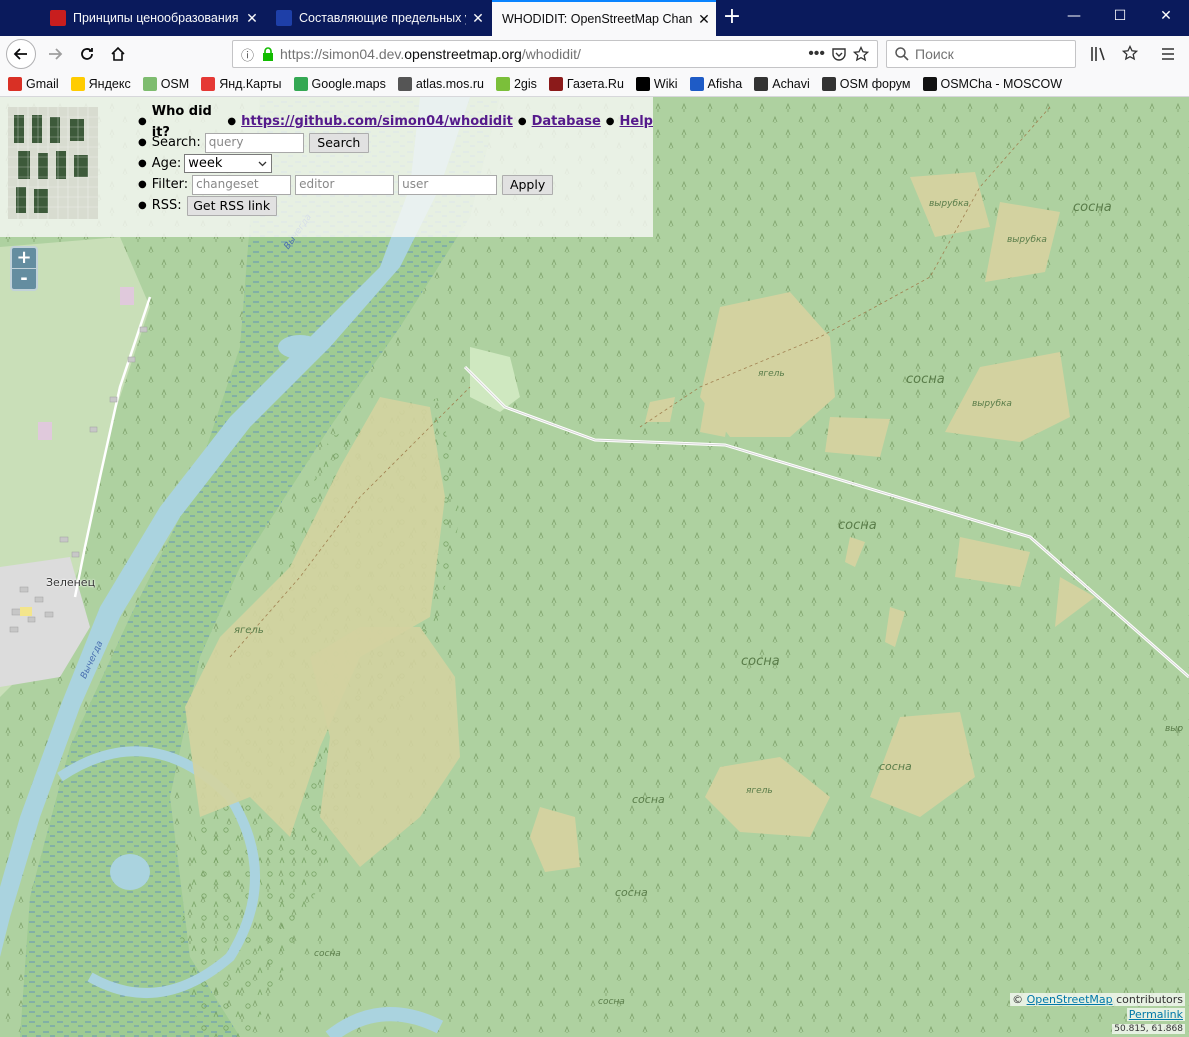  I want to click on info-icon: ⓘ, so click(247, 54).